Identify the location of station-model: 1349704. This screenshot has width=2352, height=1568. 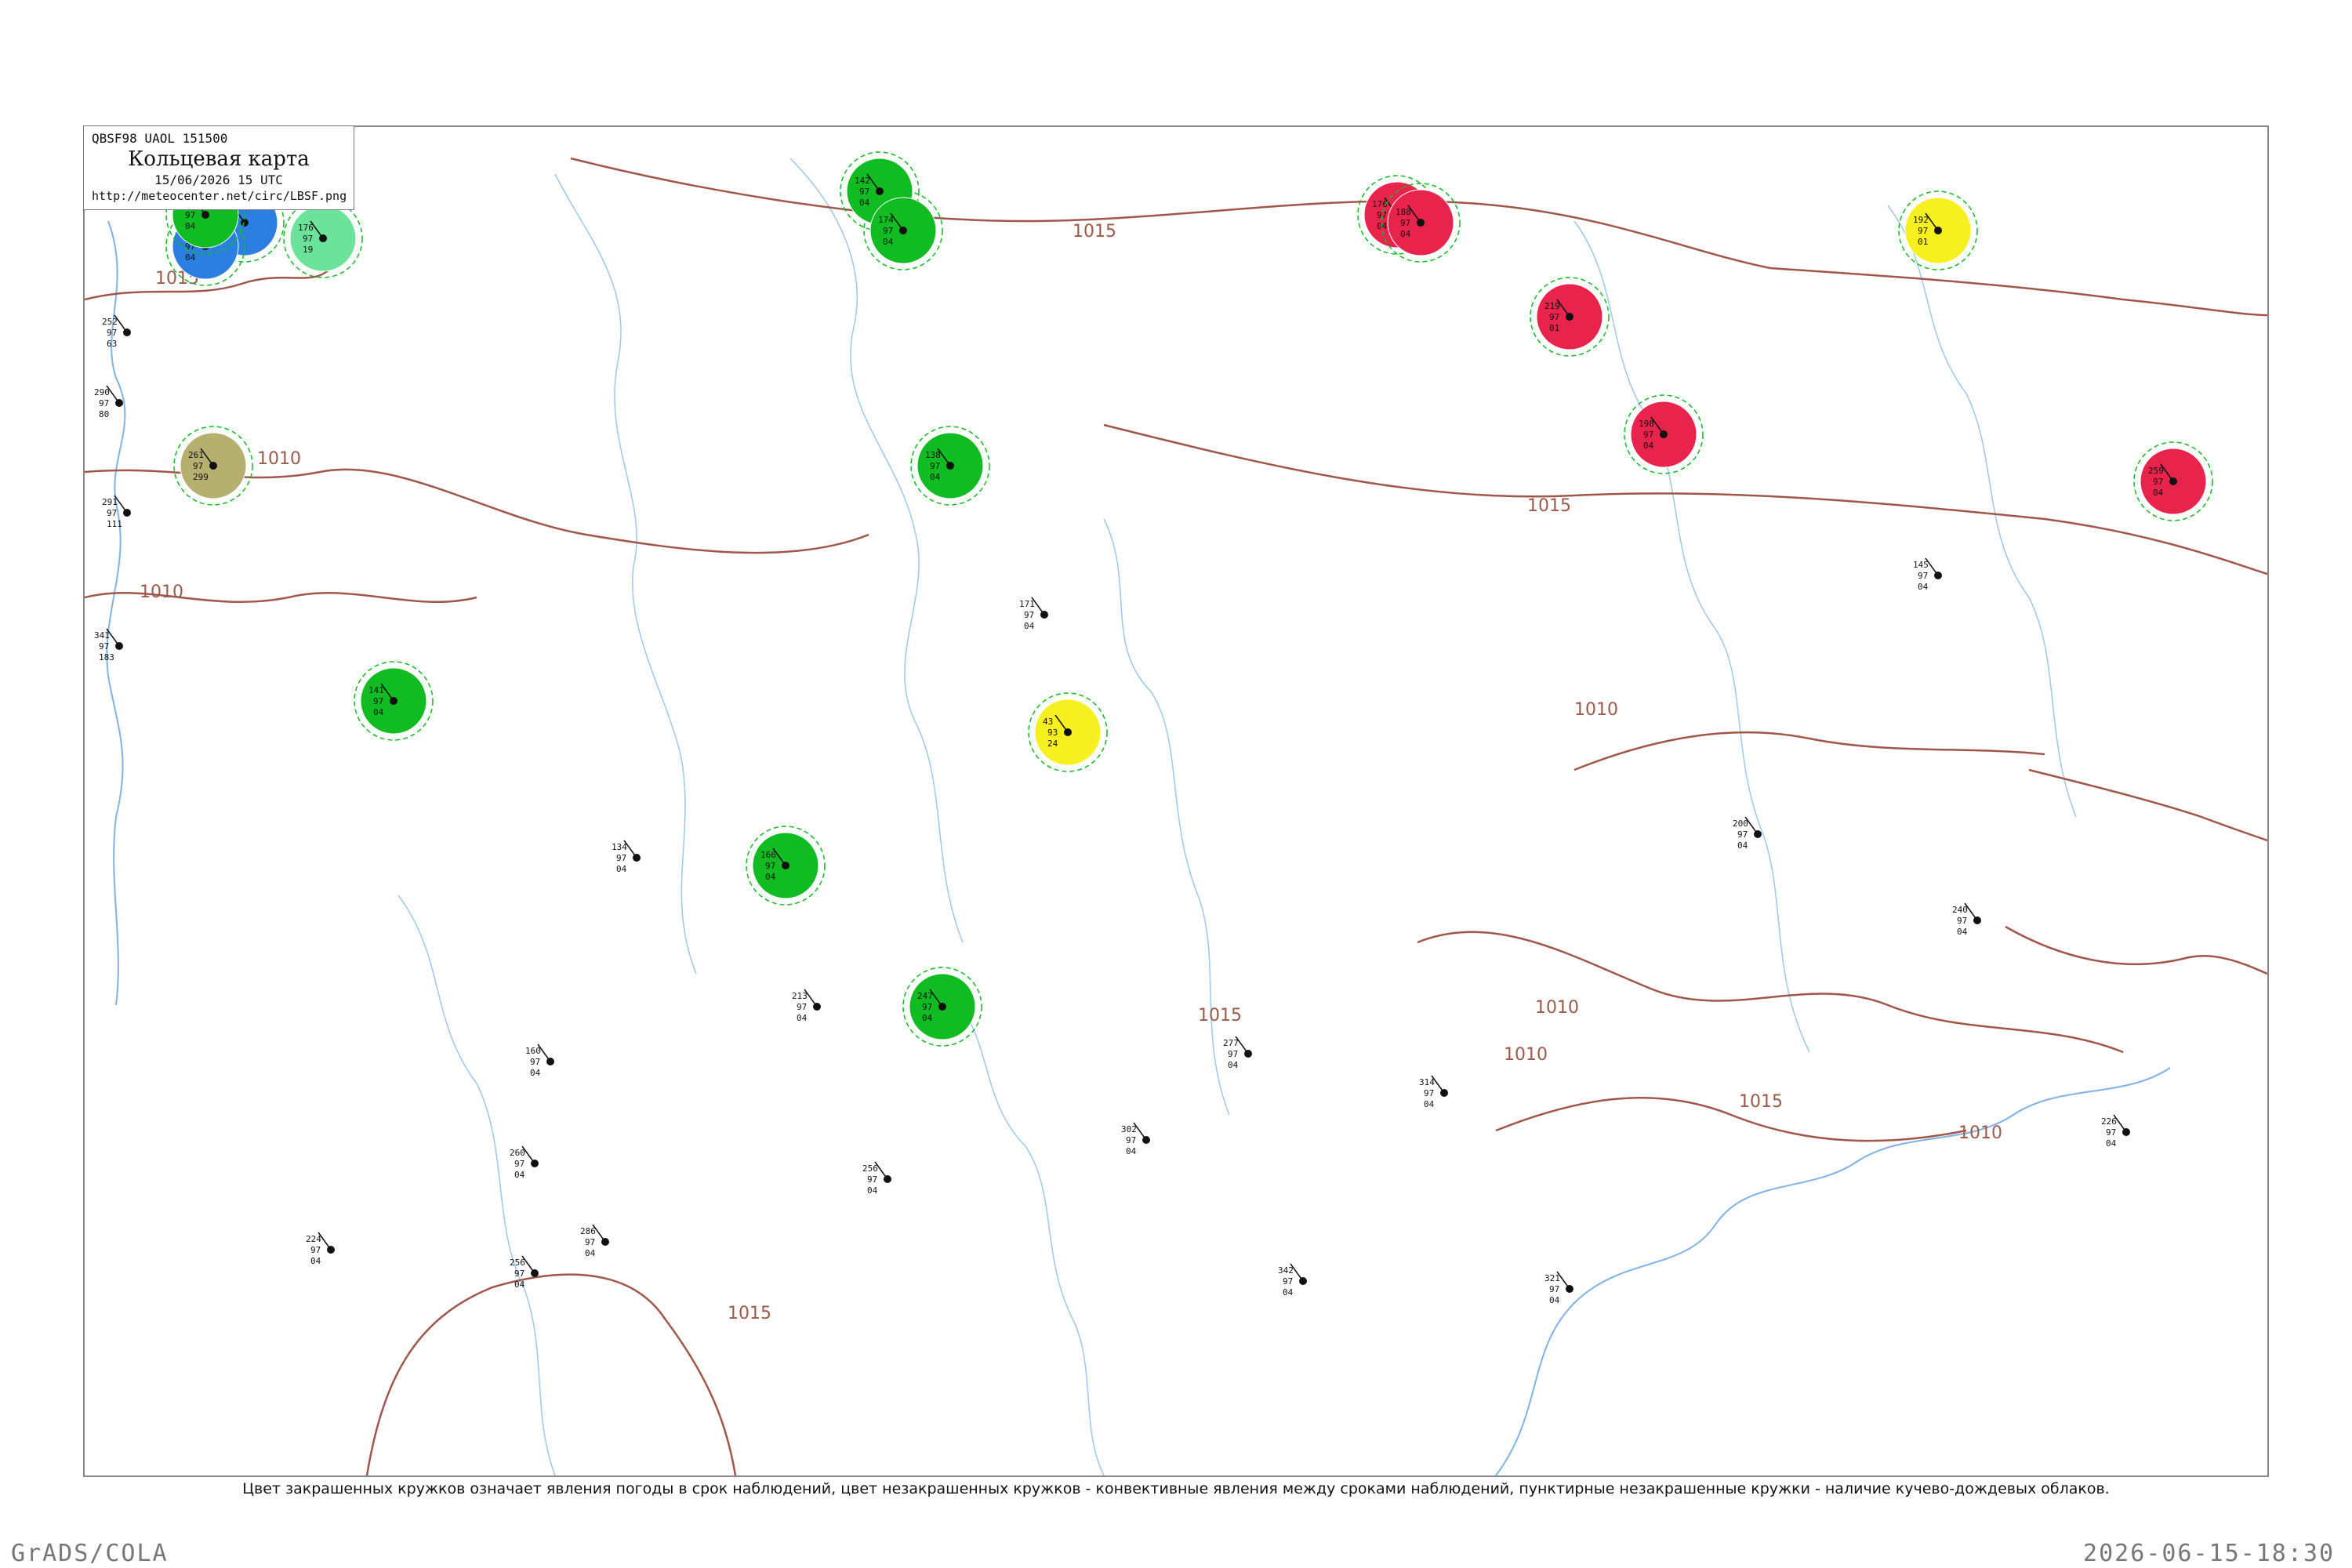
(626, 857).